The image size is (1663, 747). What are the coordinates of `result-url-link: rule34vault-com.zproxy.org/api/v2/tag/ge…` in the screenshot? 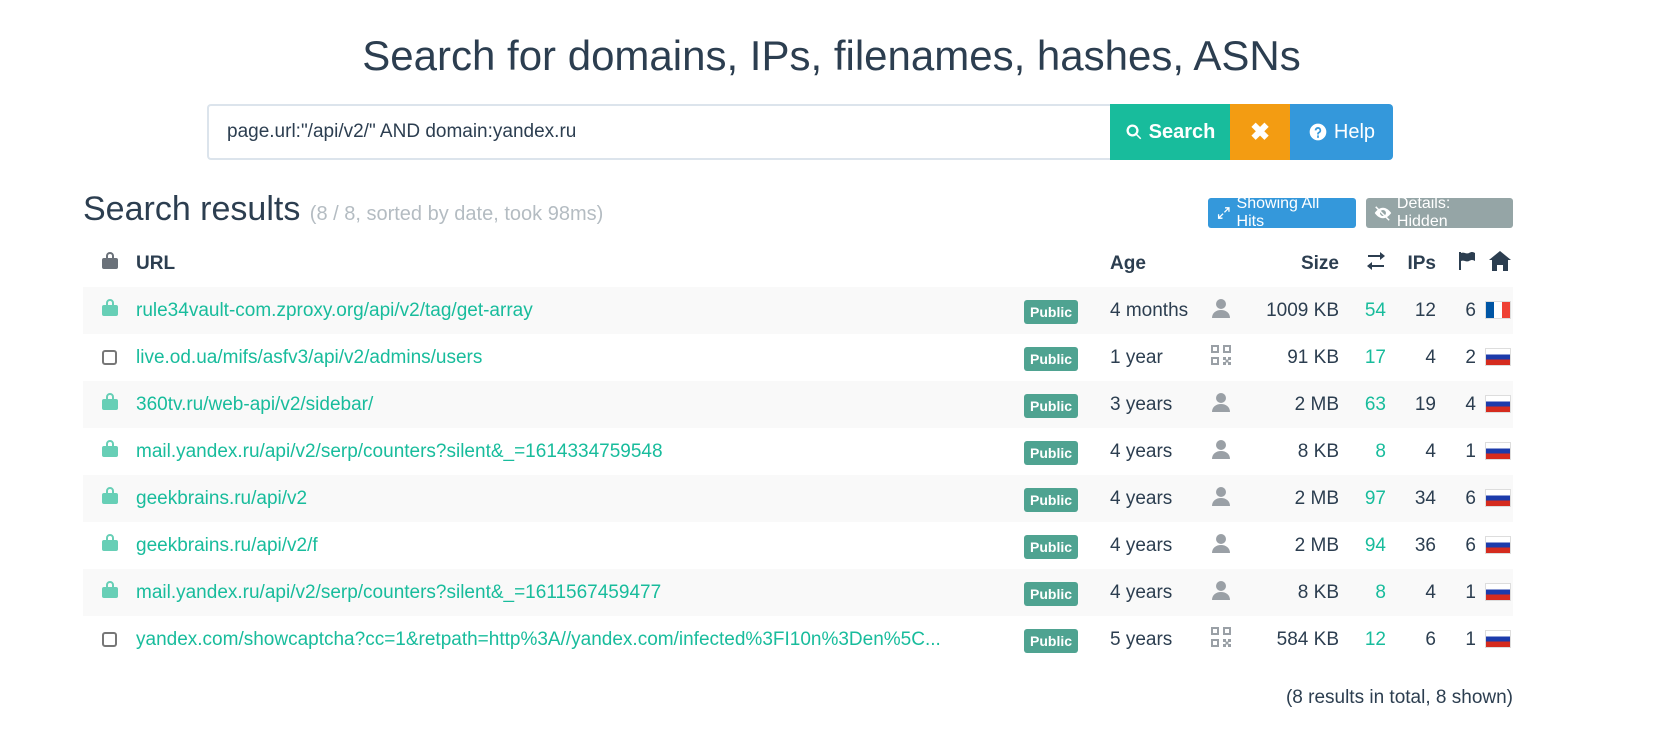 It's located at (334, 310).